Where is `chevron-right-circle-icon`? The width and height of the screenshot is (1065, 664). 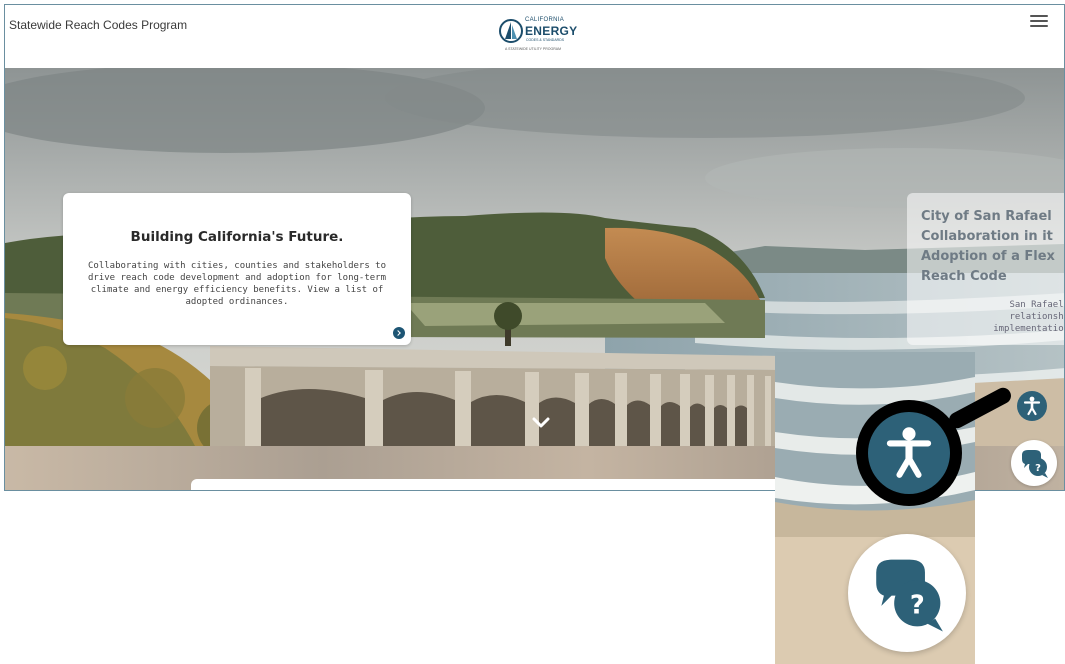 chevron-right-circle-icon is located at coordinates (399, 333).